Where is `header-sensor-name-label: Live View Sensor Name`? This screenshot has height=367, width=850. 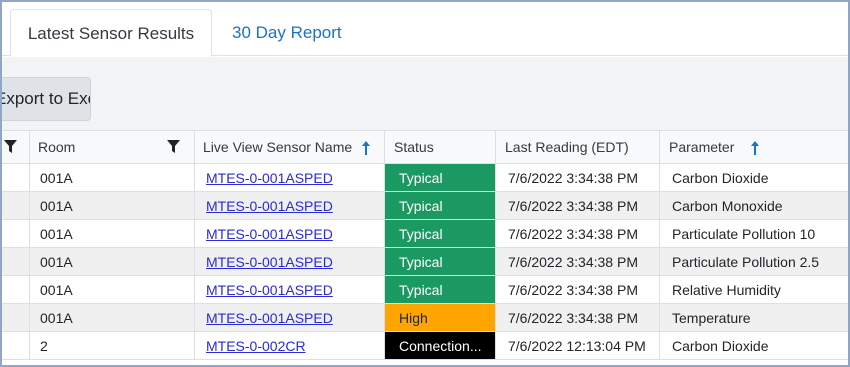
header-sensor-name-label: Live View Sensor Name is located at coordinates (278, 147).